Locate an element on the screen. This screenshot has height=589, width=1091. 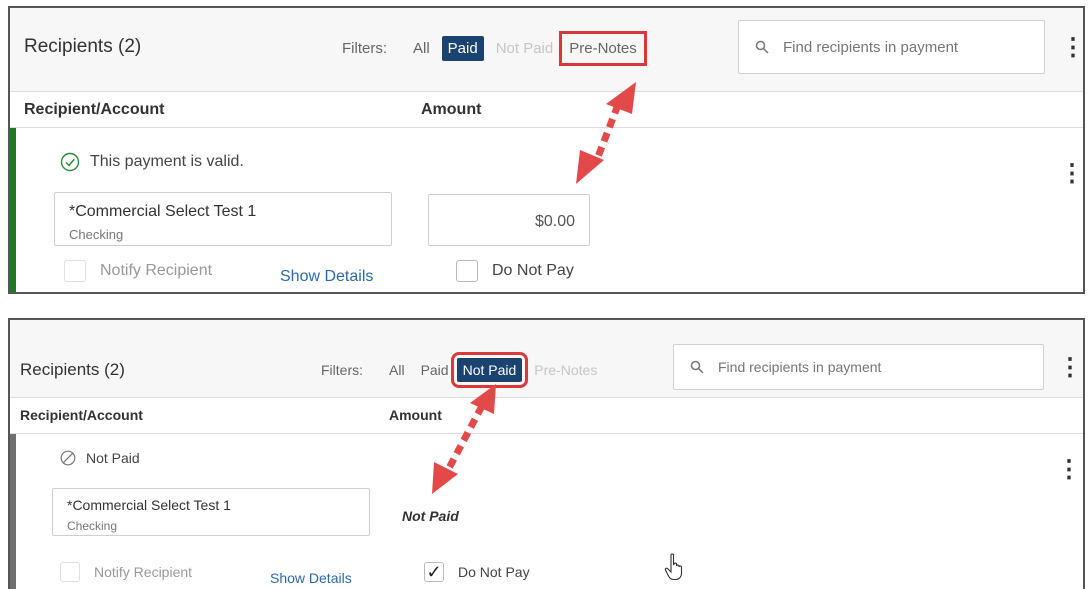
do-not-pay-checkbox: ✓ is located at coordinates (434, 572).